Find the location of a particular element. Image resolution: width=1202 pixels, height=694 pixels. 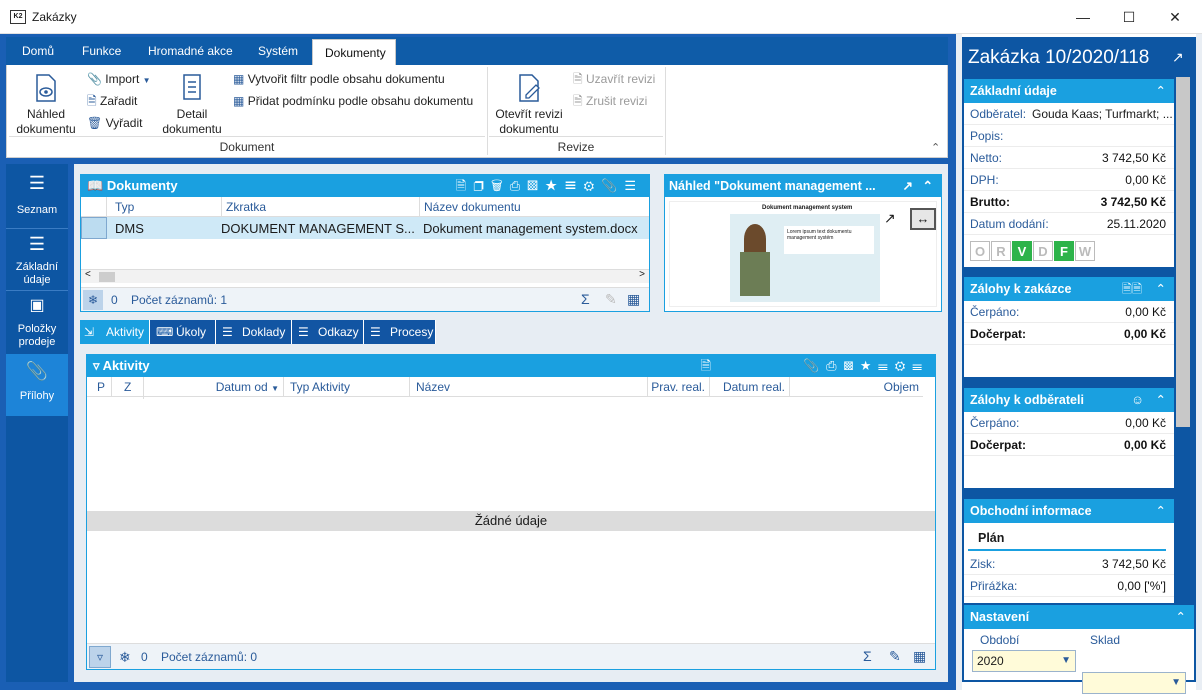

detail-dokumentu-button: Detail dokumentu is located at coordinates (192, 105).